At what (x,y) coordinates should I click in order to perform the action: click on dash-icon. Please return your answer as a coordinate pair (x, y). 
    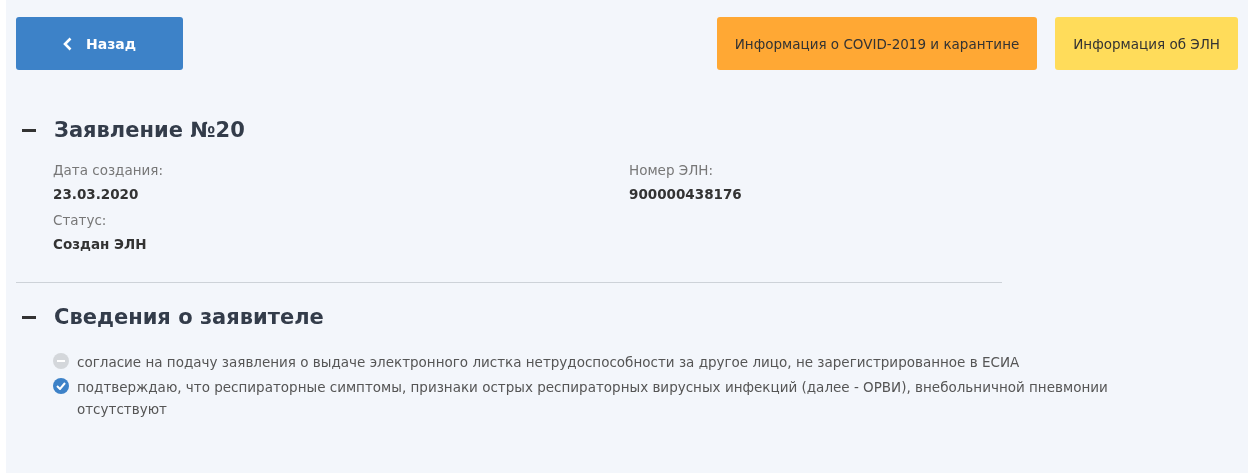
    Looking at the image, I should click on (61, 361).